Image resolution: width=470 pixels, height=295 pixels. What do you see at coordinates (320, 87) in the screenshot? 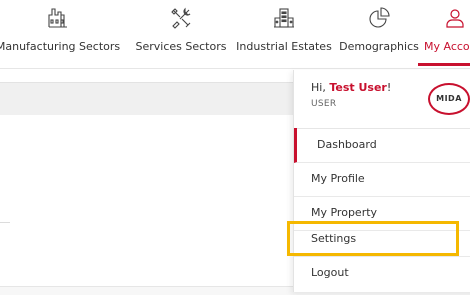
I see `greeting-prefix: Hi,` at bounding box center [320, 87].